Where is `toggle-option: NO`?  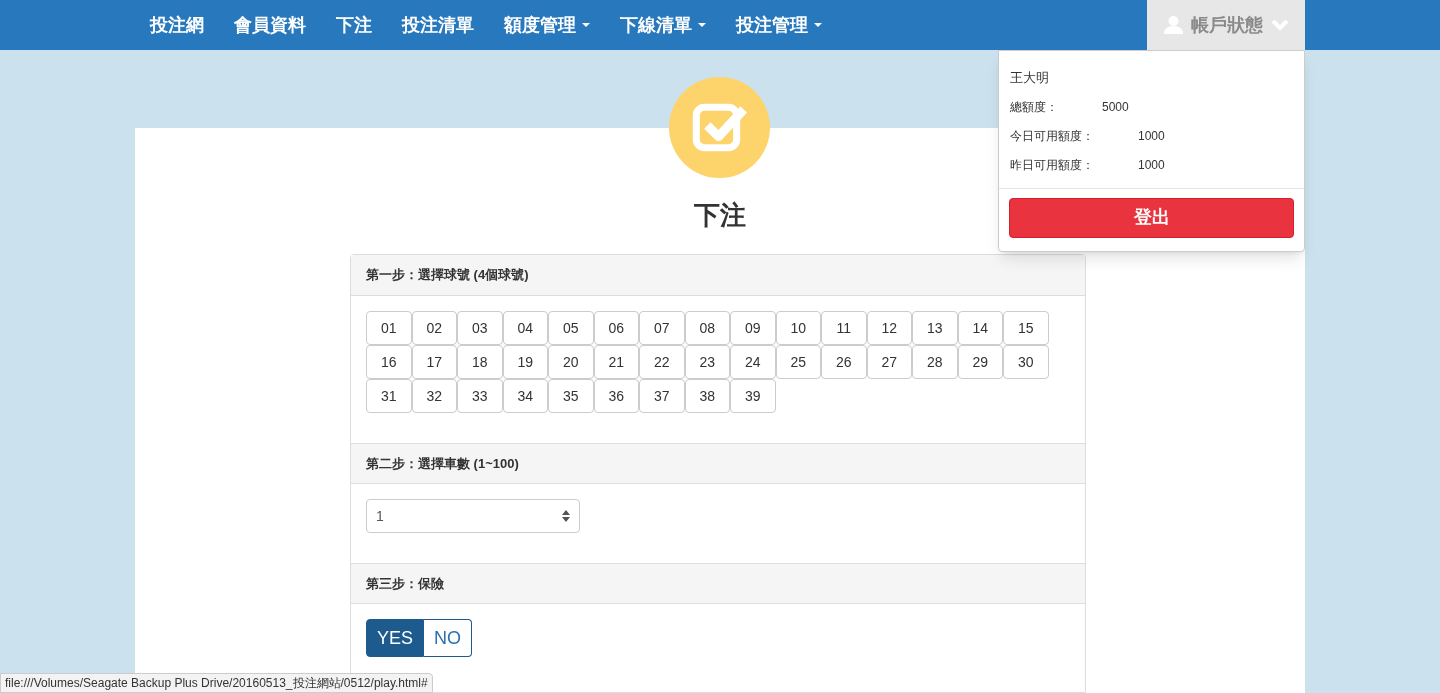
toggle-option: NO is located at coordinates (448, 638).